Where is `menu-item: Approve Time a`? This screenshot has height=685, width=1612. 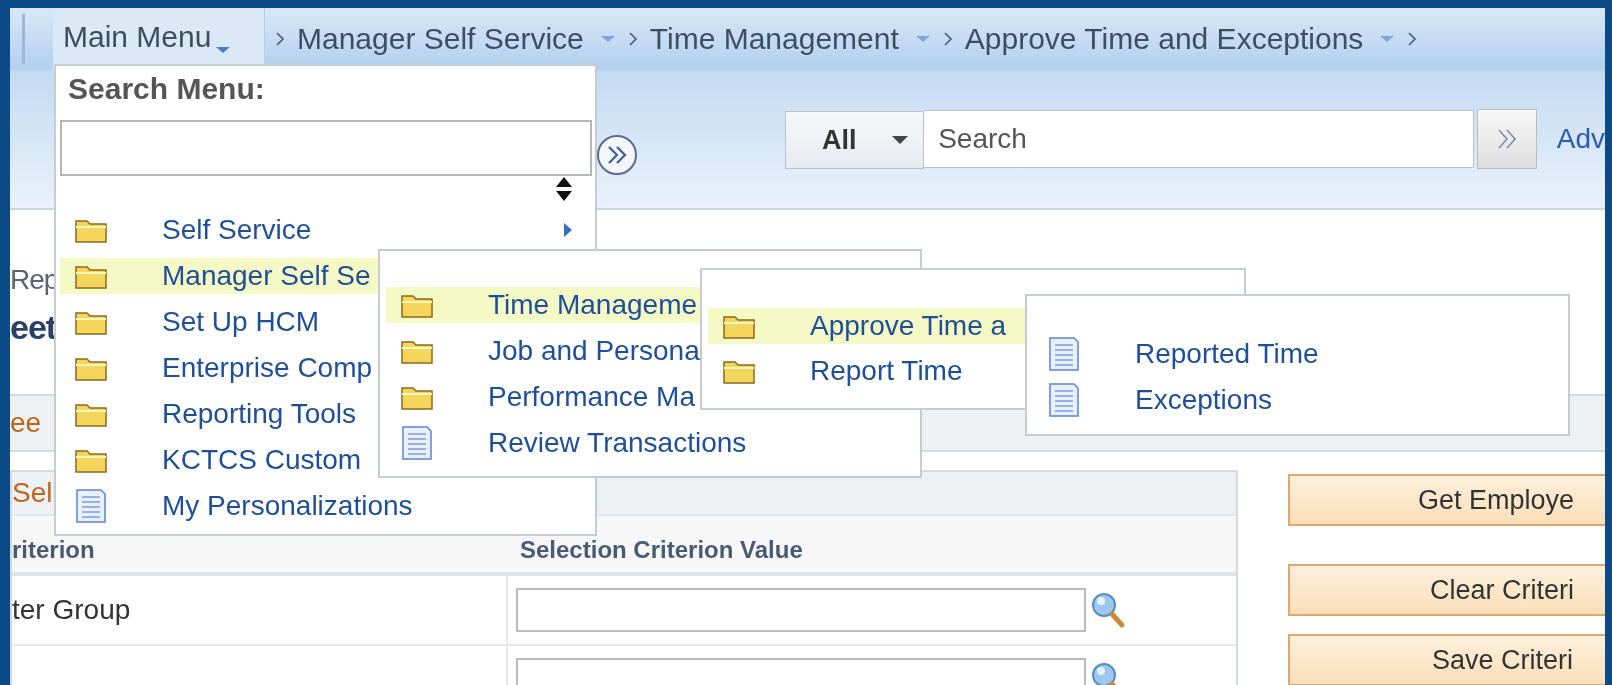
menu-item: Approve Time a is located at coordinates (866, 326).